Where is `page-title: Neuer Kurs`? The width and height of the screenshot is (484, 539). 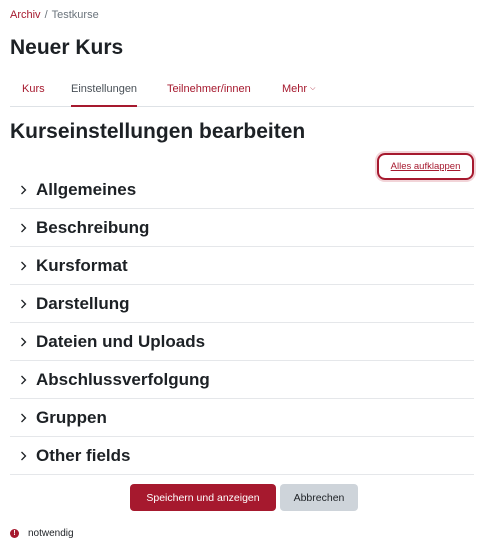 page-title: Neuer Kurs is located at coordinates (67, 47).